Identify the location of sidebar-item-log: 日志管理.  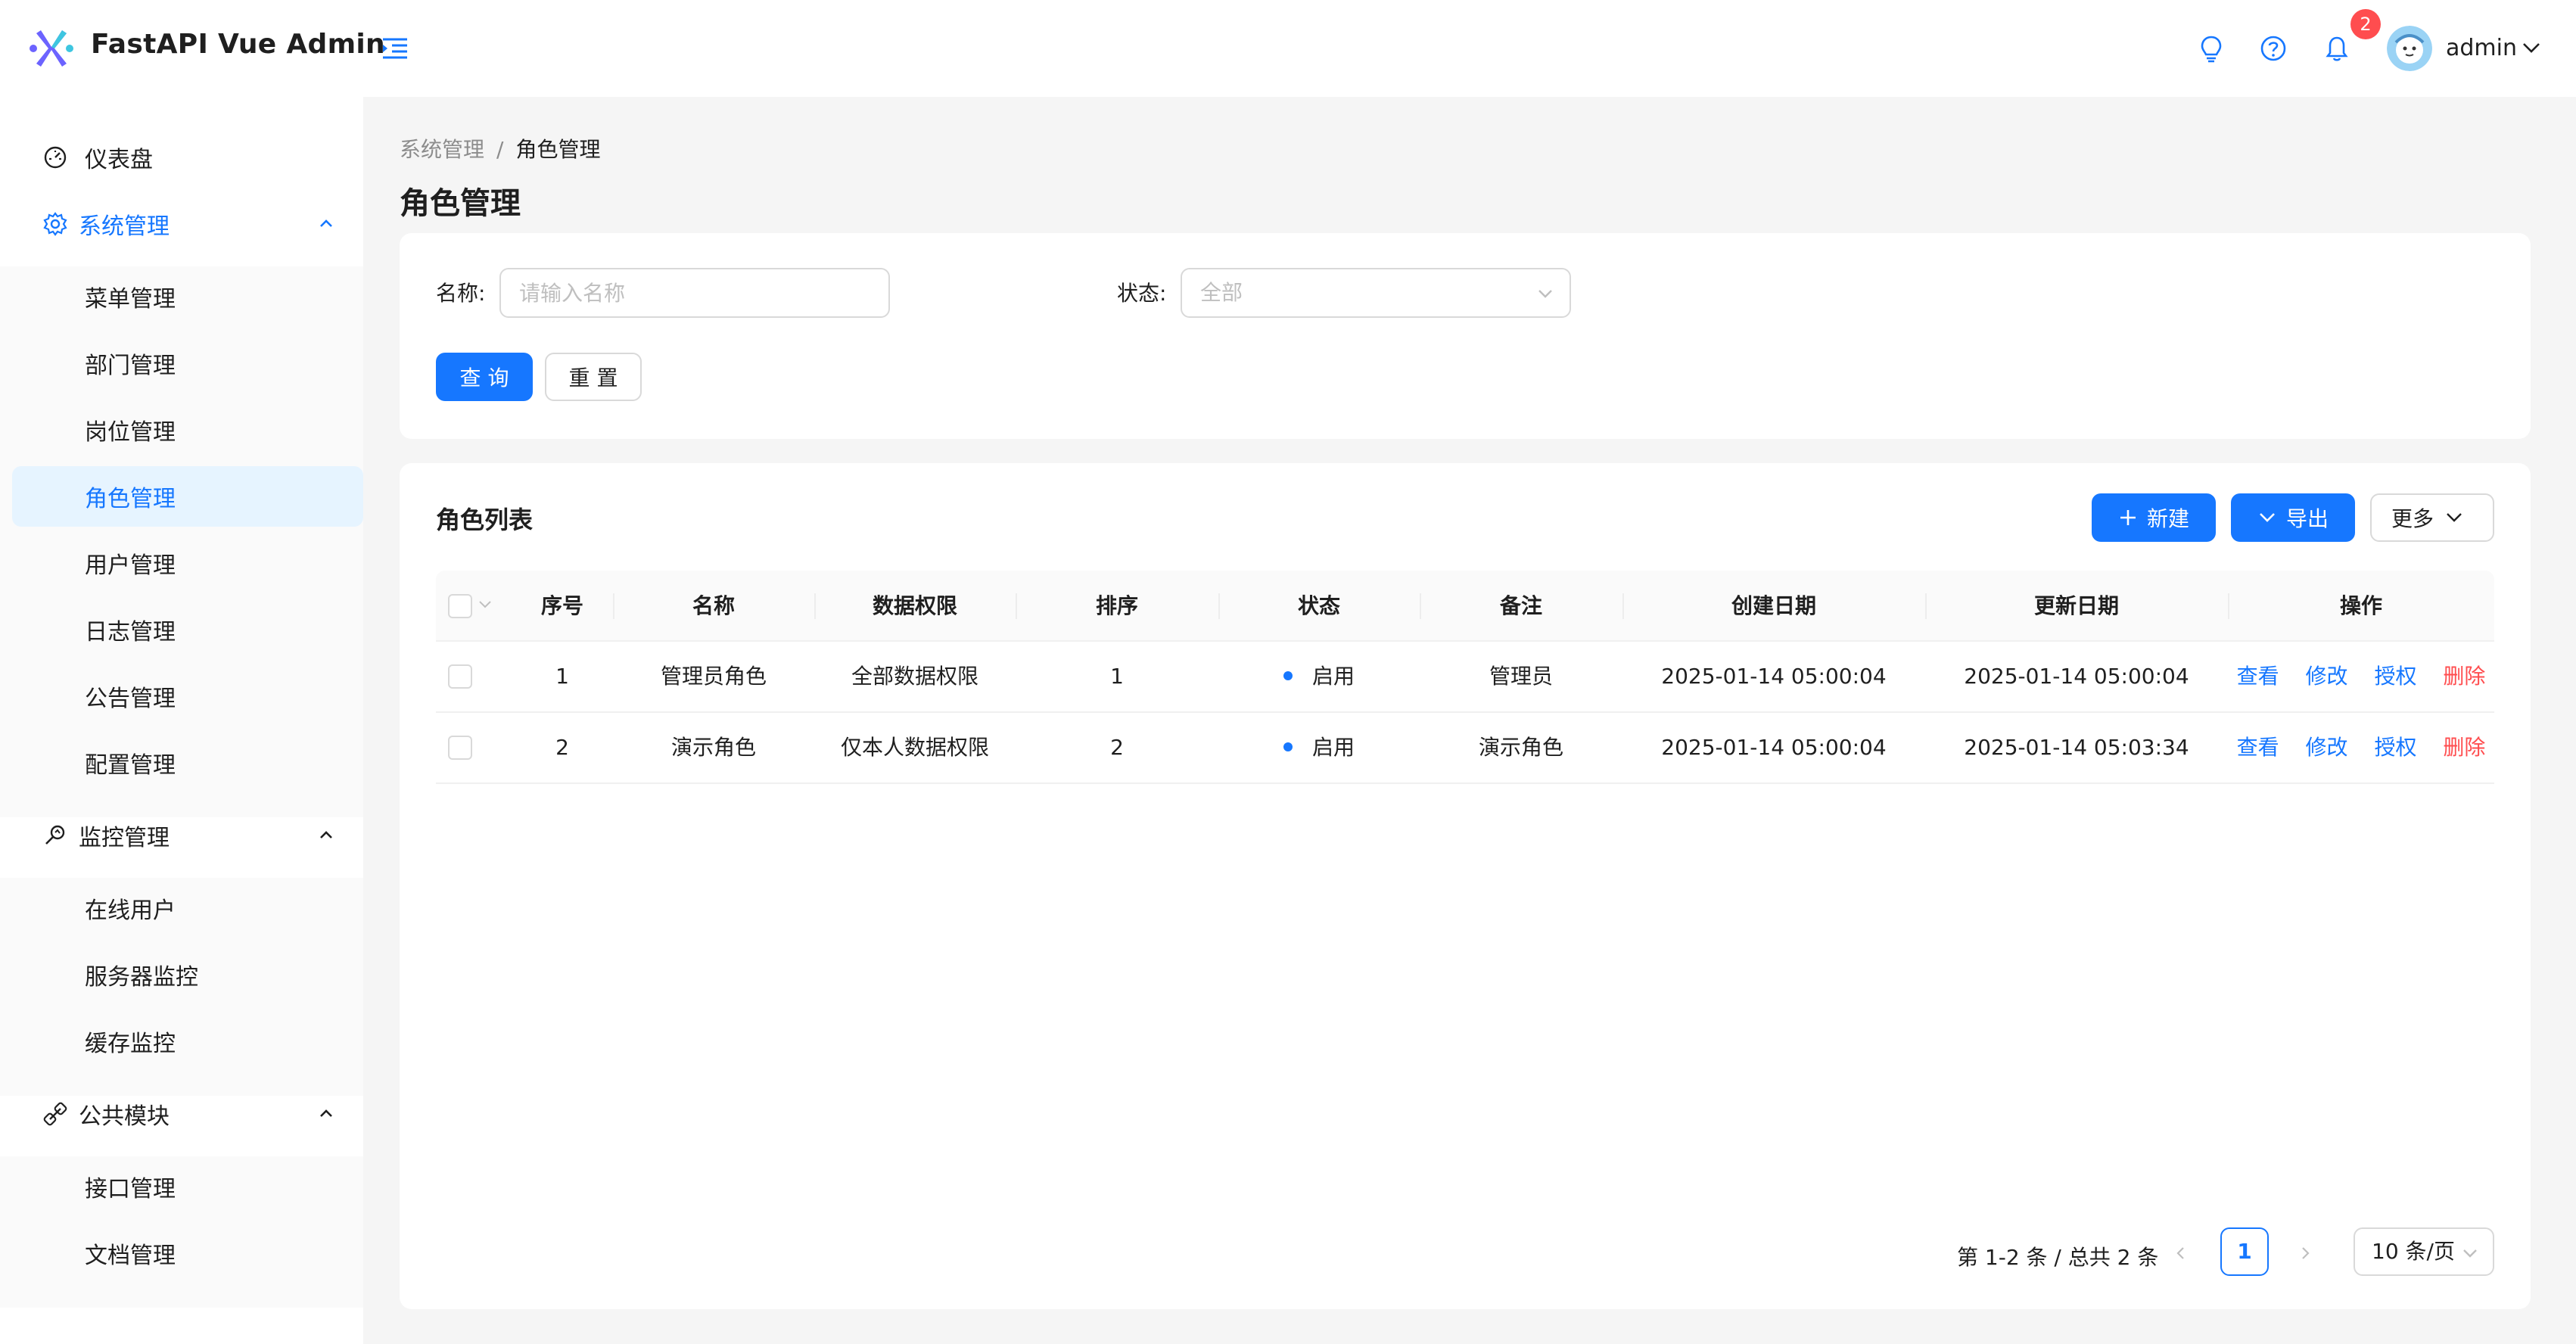
(187, 629).